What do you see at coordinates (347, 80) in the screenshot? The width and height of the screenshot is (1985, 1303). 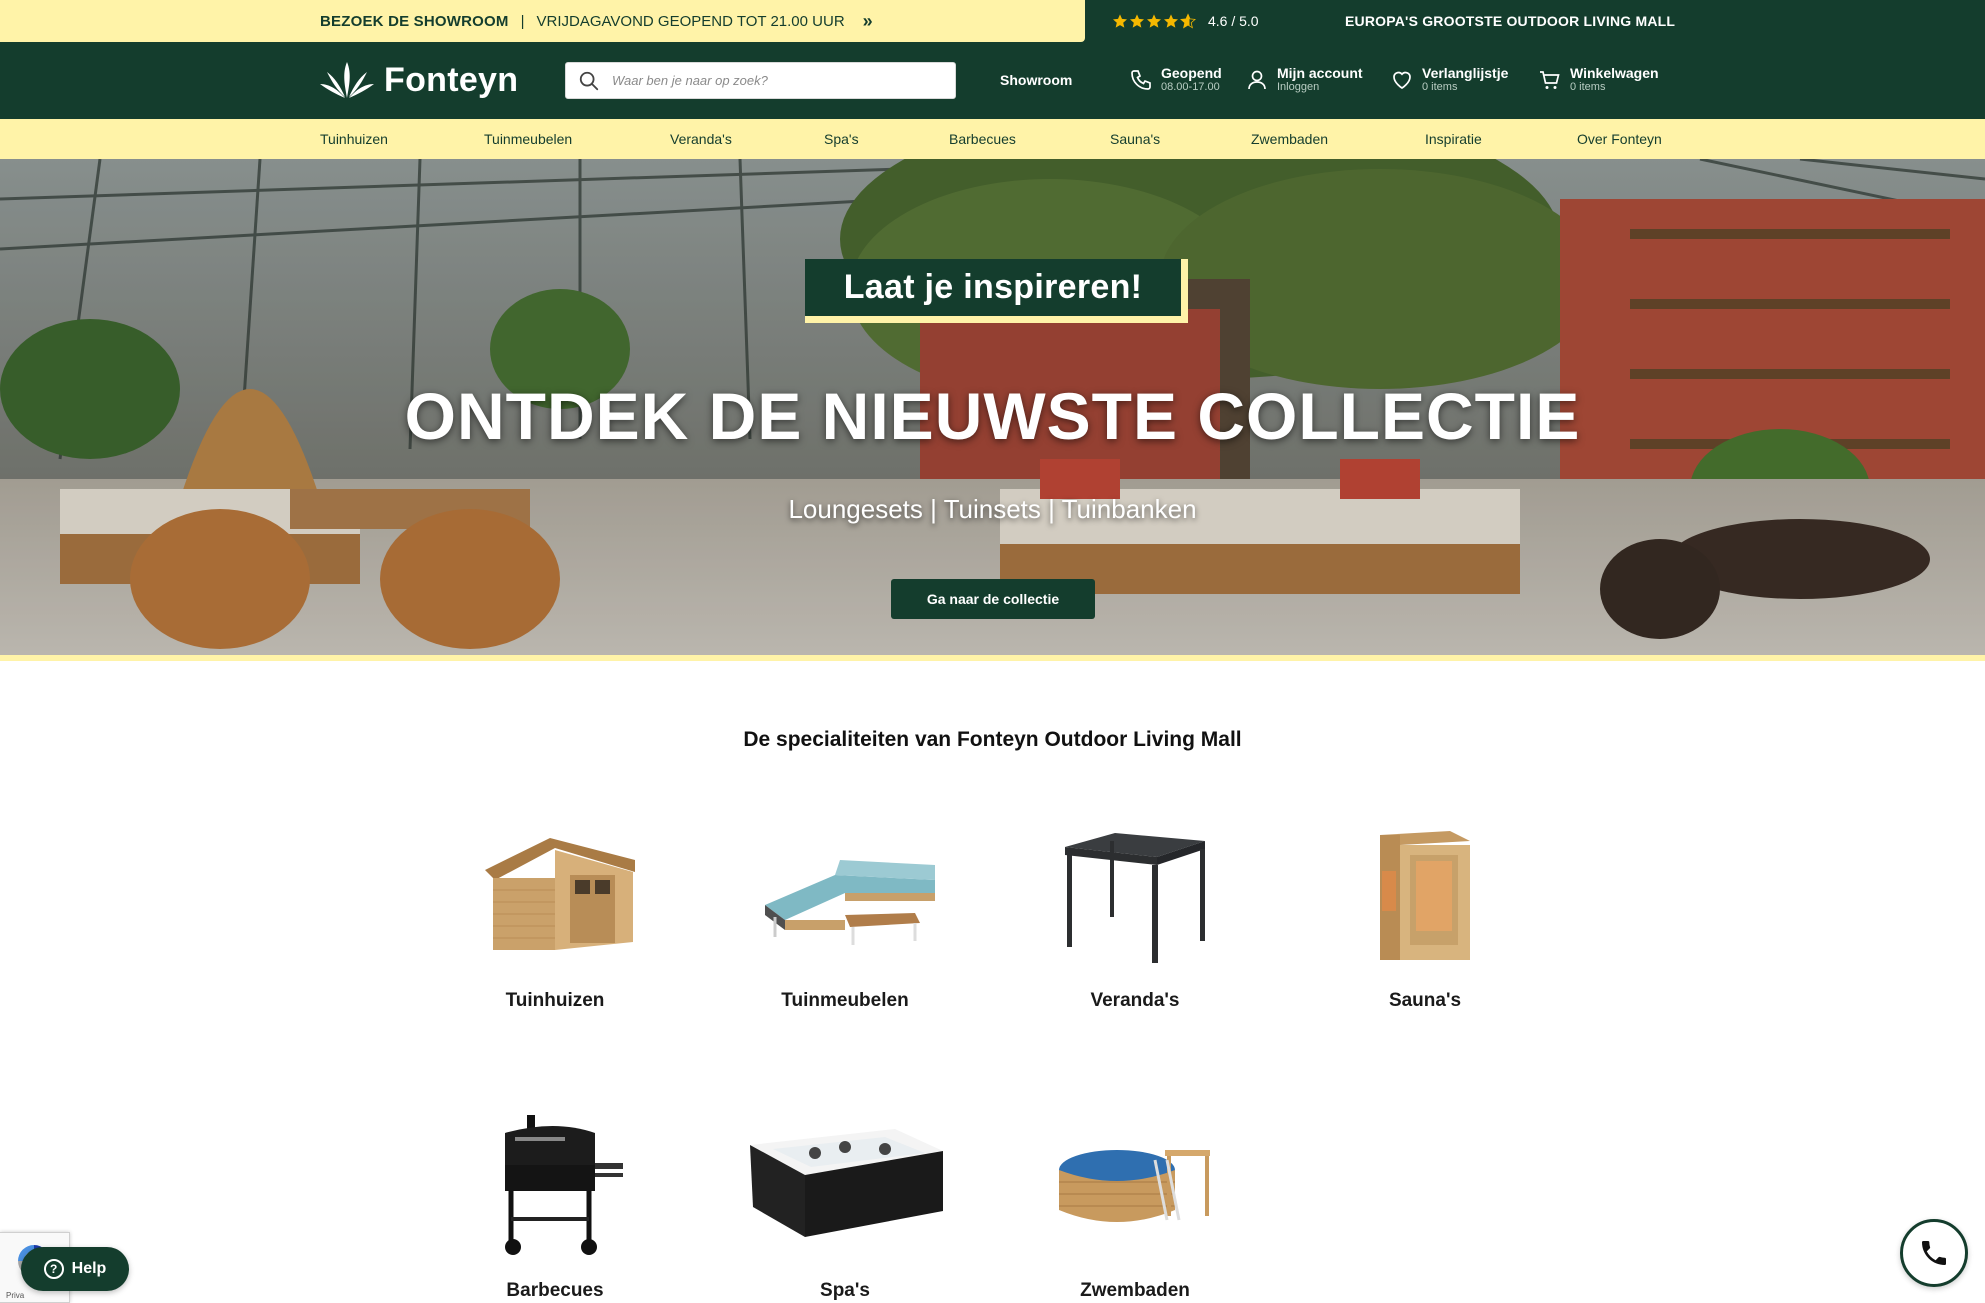 I see `fonteyn-leaf-icon` at bounding box center [347, 80].